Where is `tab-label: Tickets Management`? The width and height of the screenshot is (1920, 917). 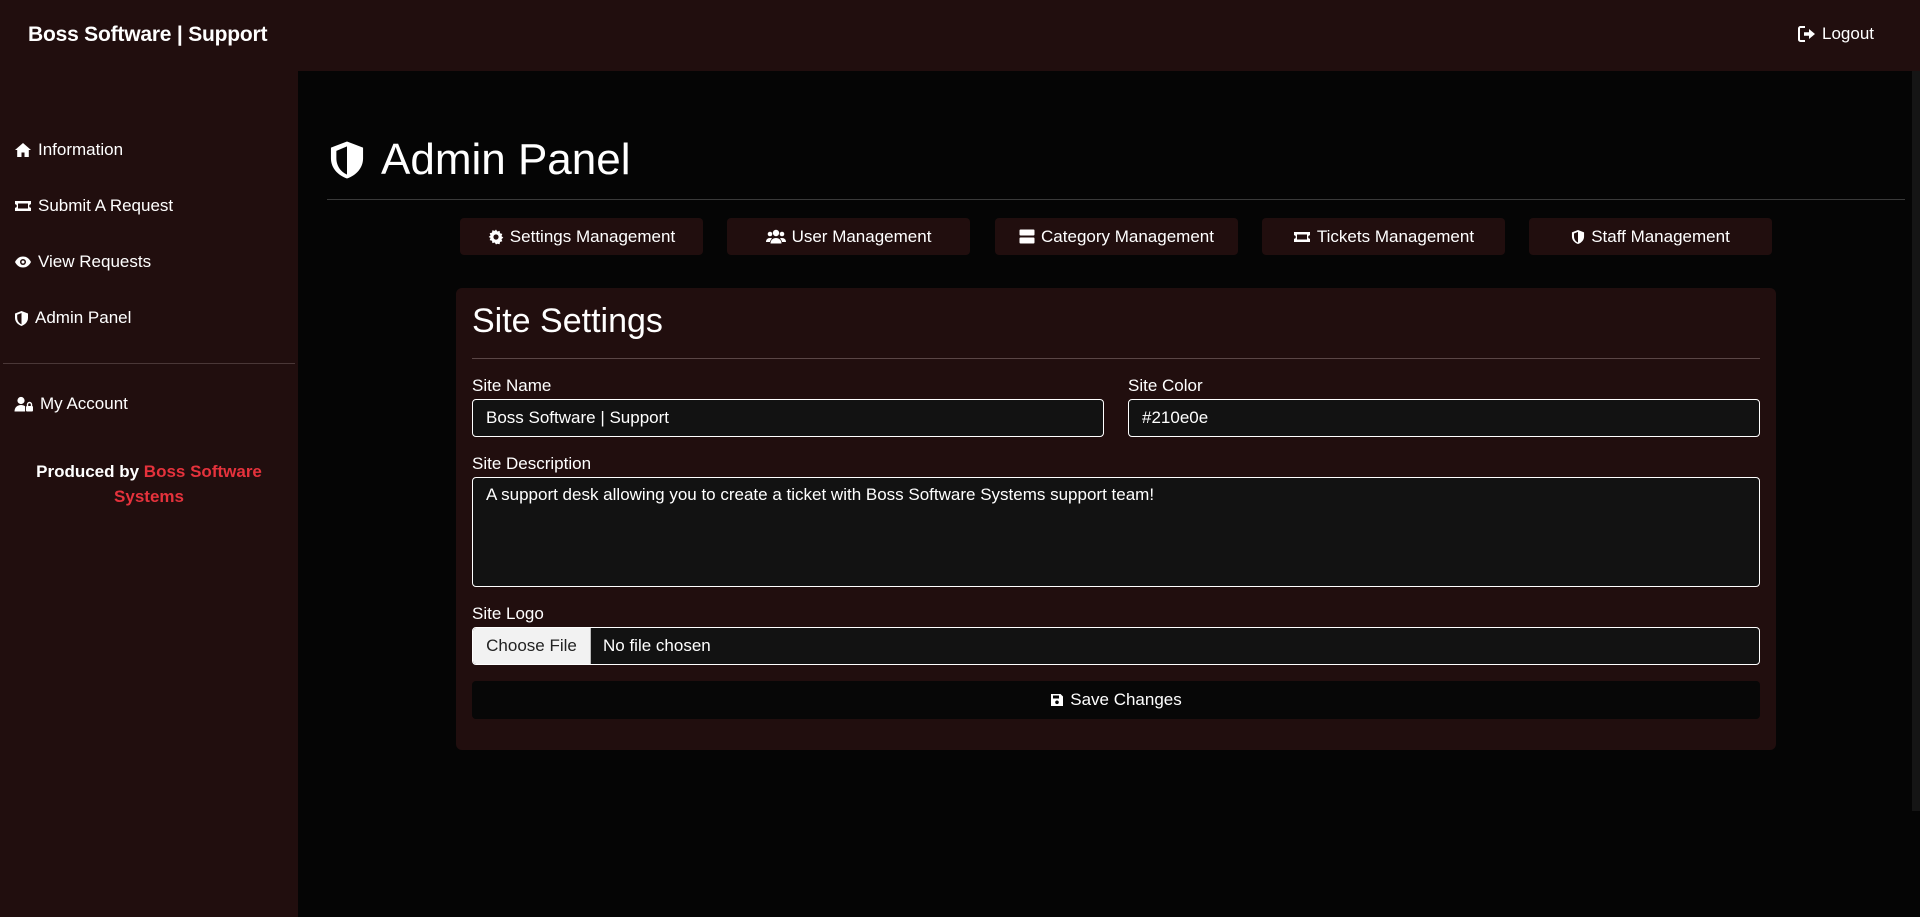 tab-label: Tickets Management is located at coordinates (1395, 236).